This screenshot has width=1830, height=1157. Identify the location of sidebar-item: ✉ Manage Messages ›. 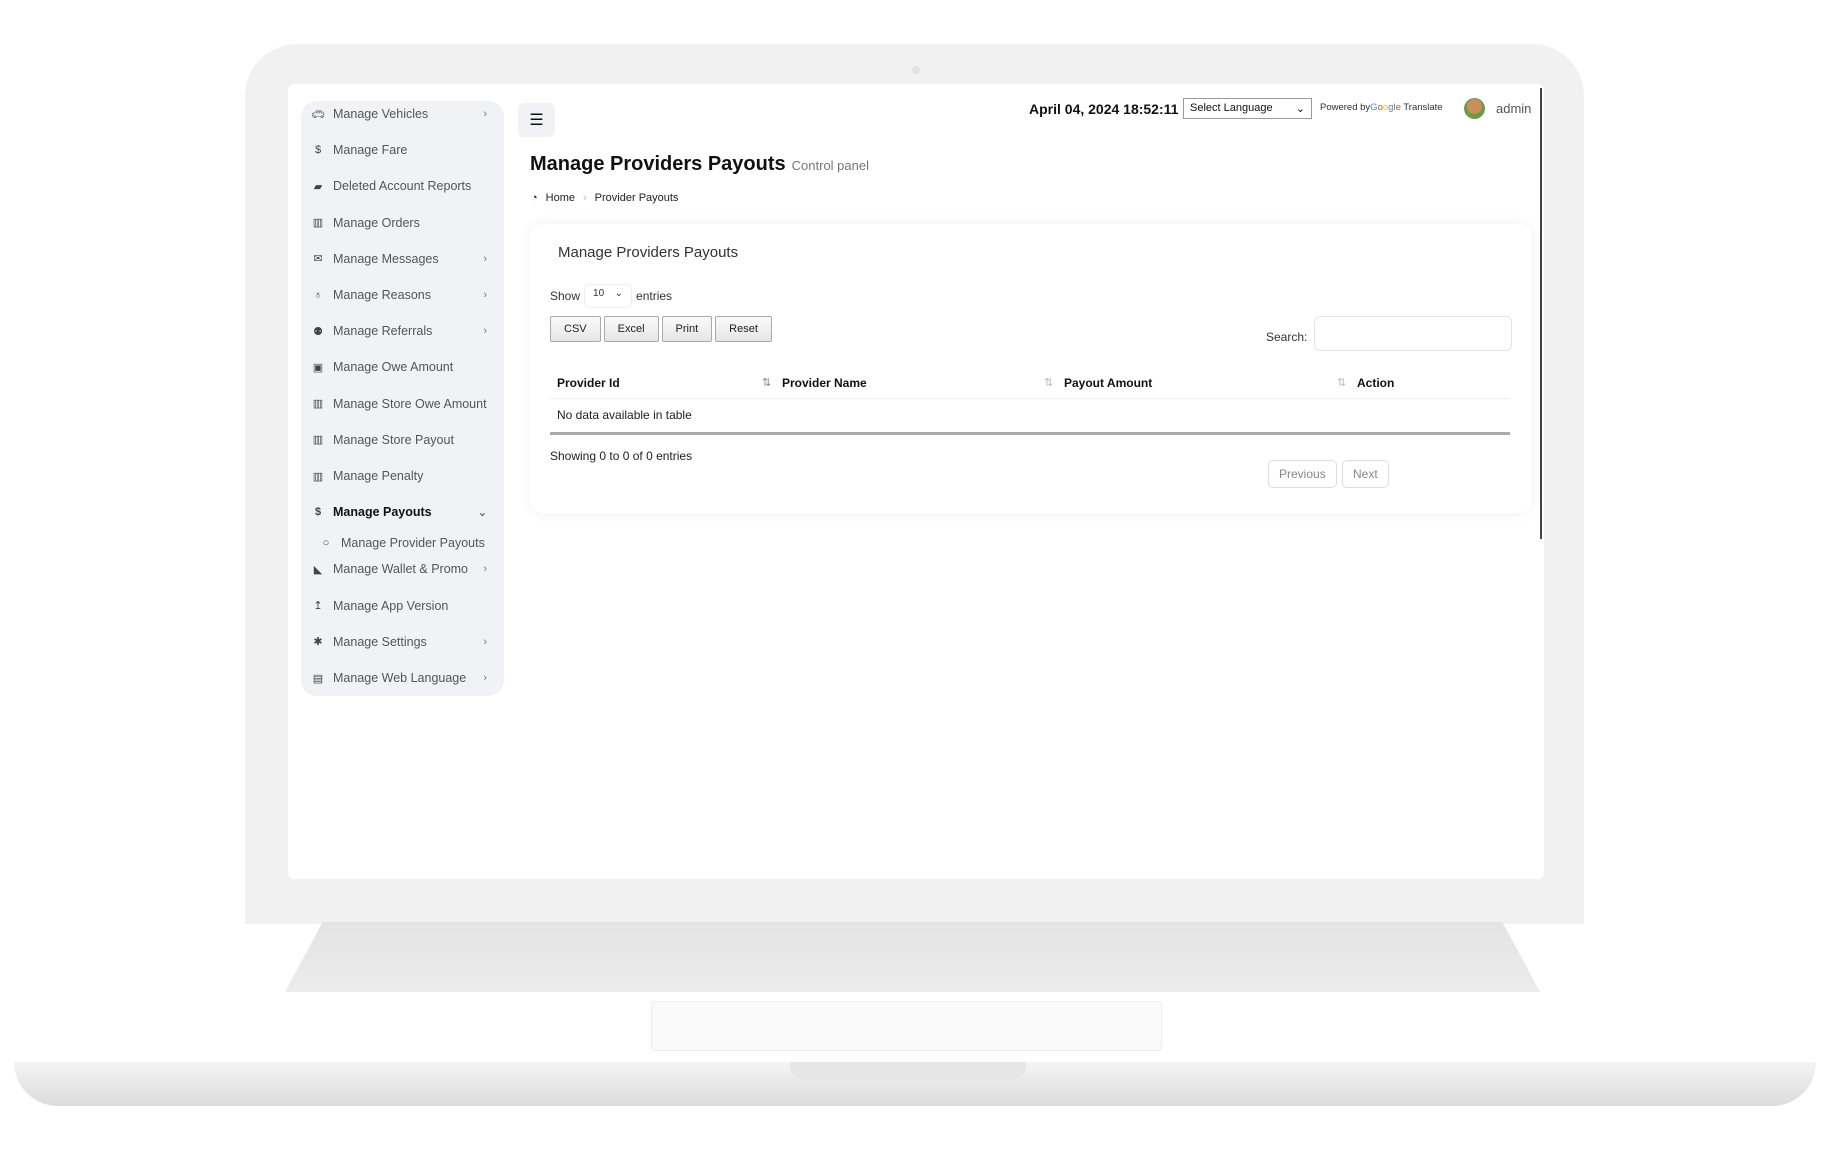
(403, 259).